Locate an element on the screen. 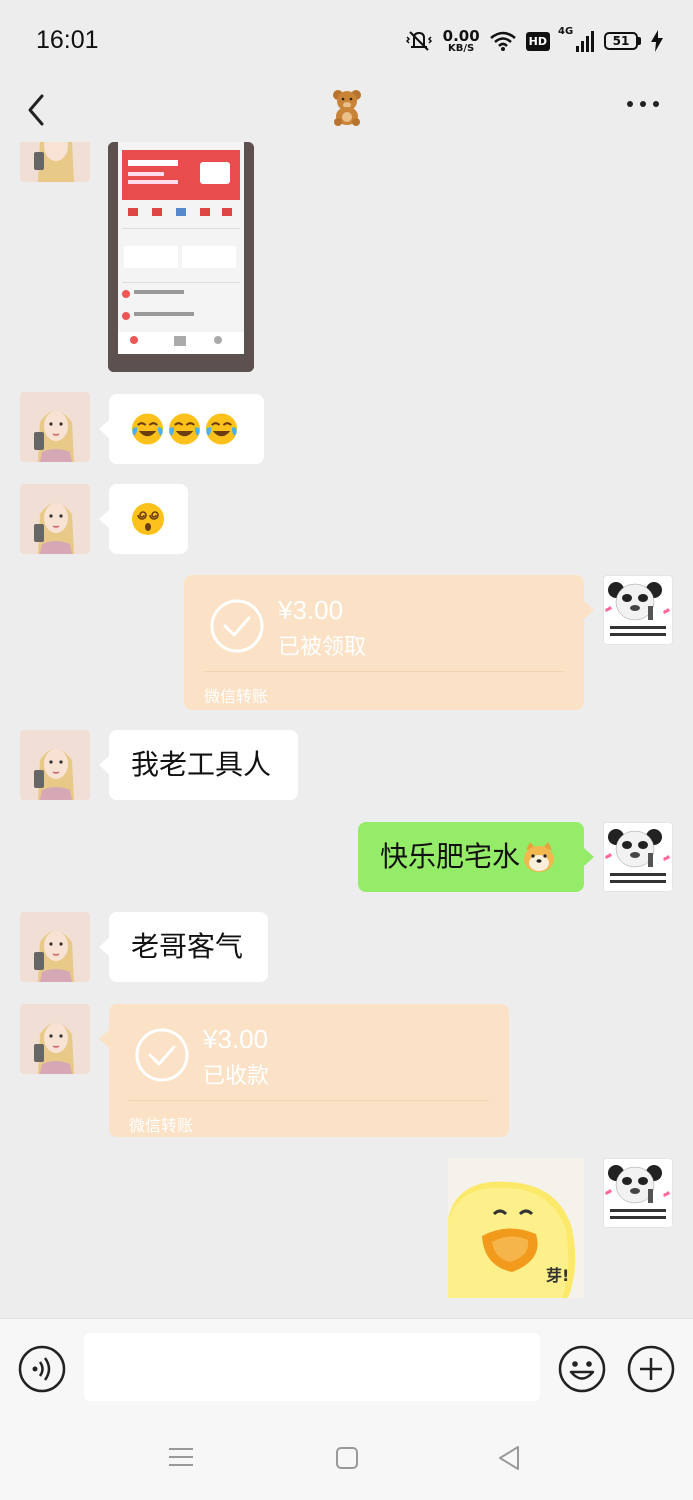  battery-level: 51 is located at coordinates (621, 41).